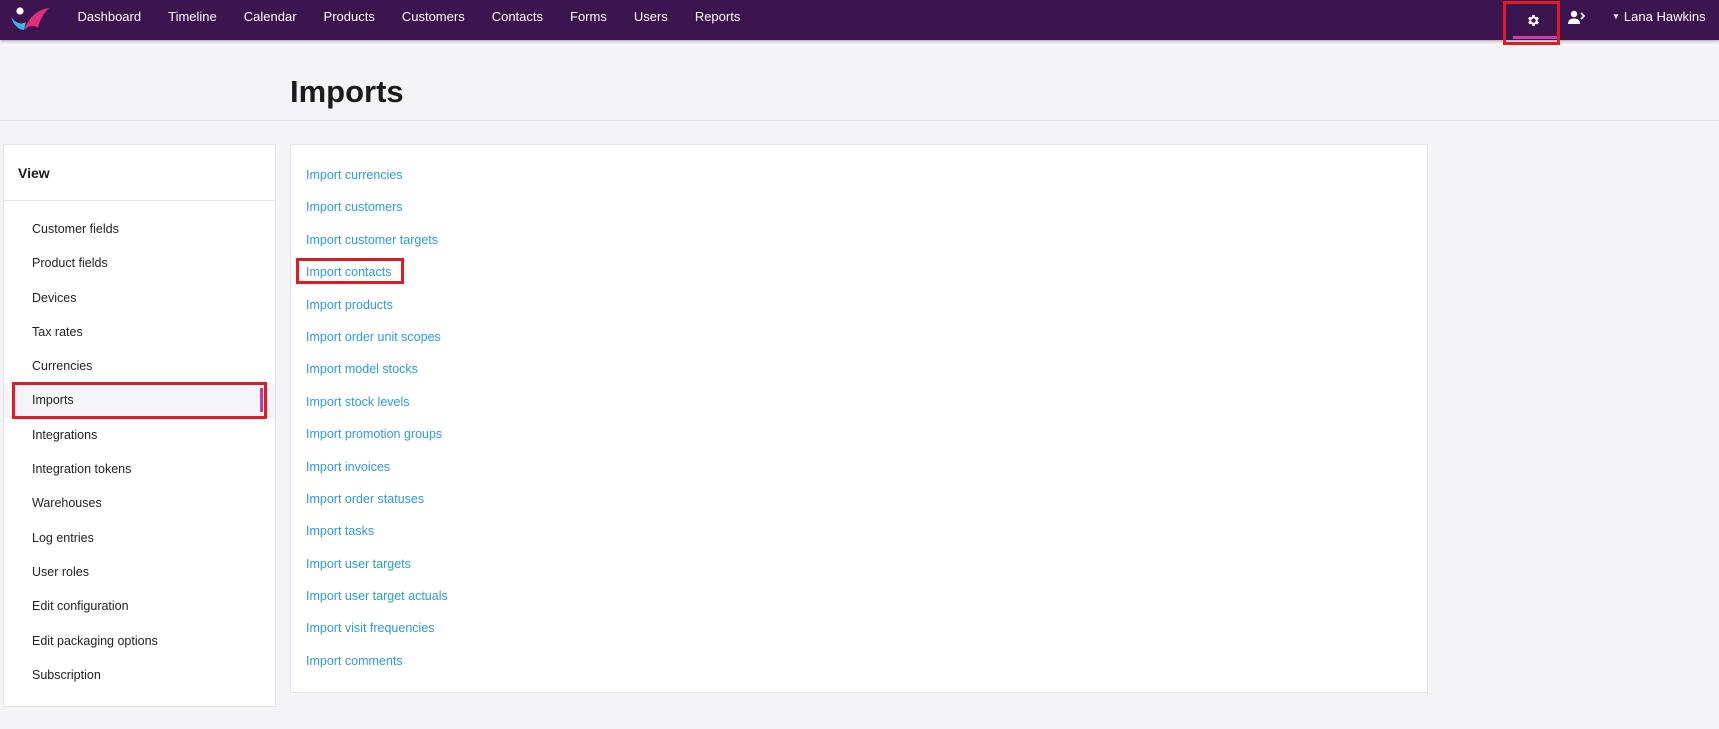  I want to click on user-name: Lana Hawkins, so click(1664, 16).